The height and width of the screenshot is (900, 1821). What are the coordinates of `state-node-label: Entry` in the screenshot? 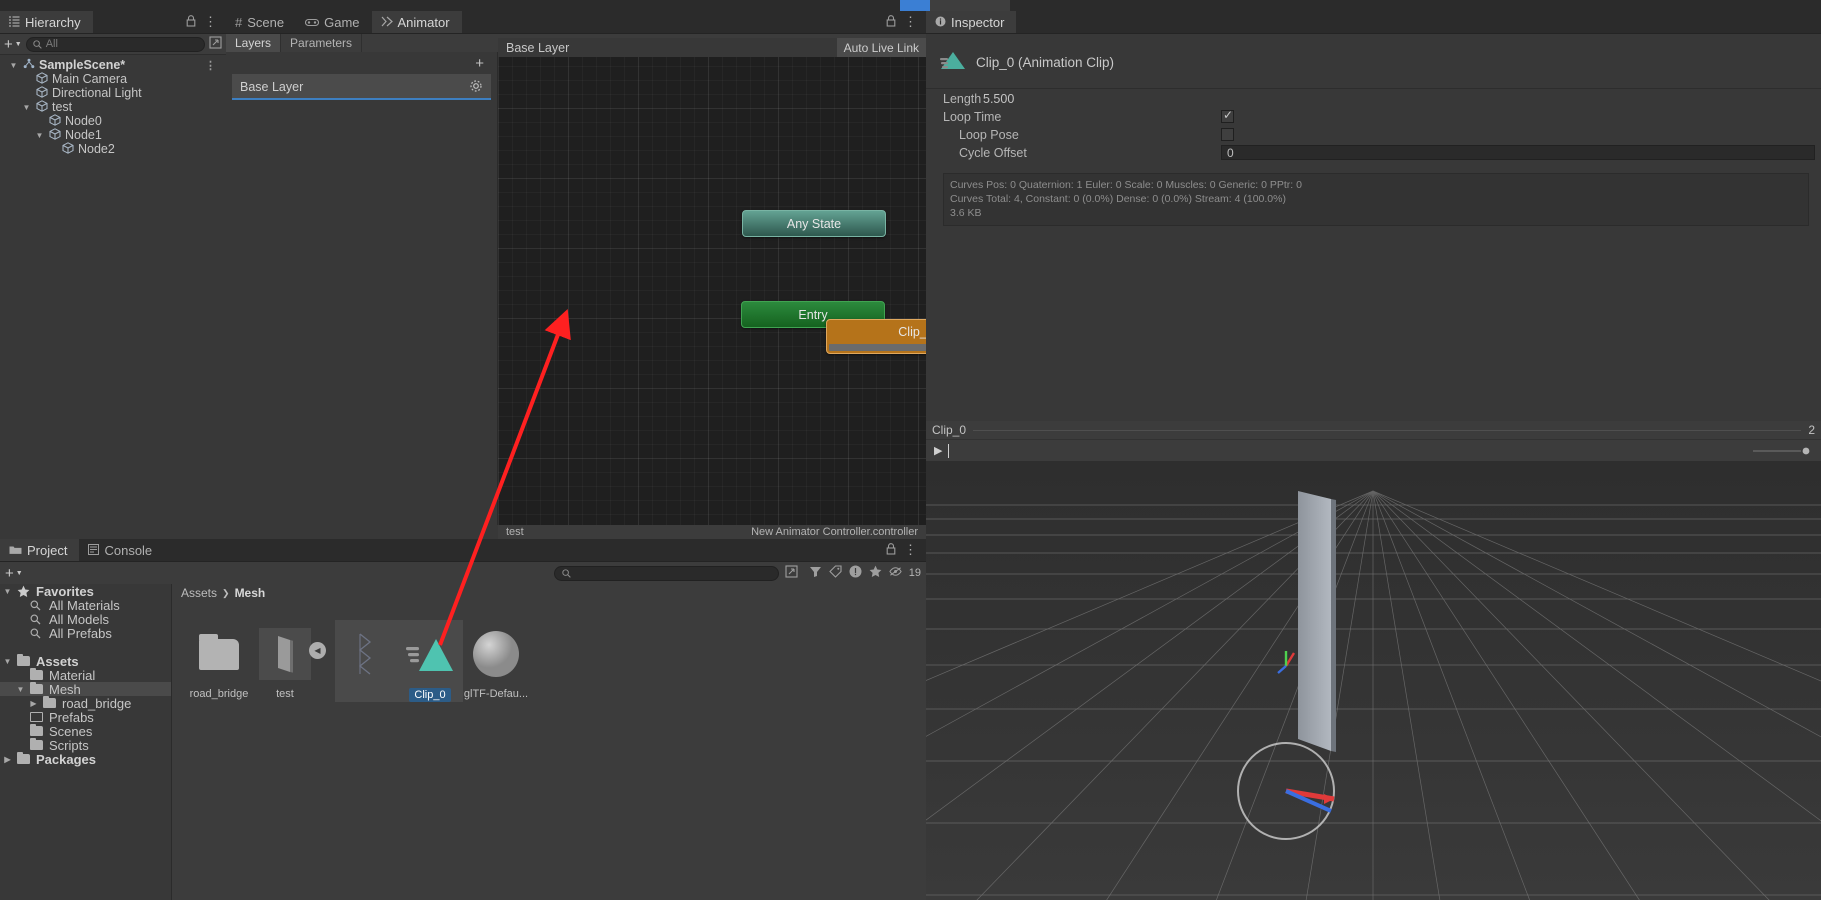 It's located at (813, 314).